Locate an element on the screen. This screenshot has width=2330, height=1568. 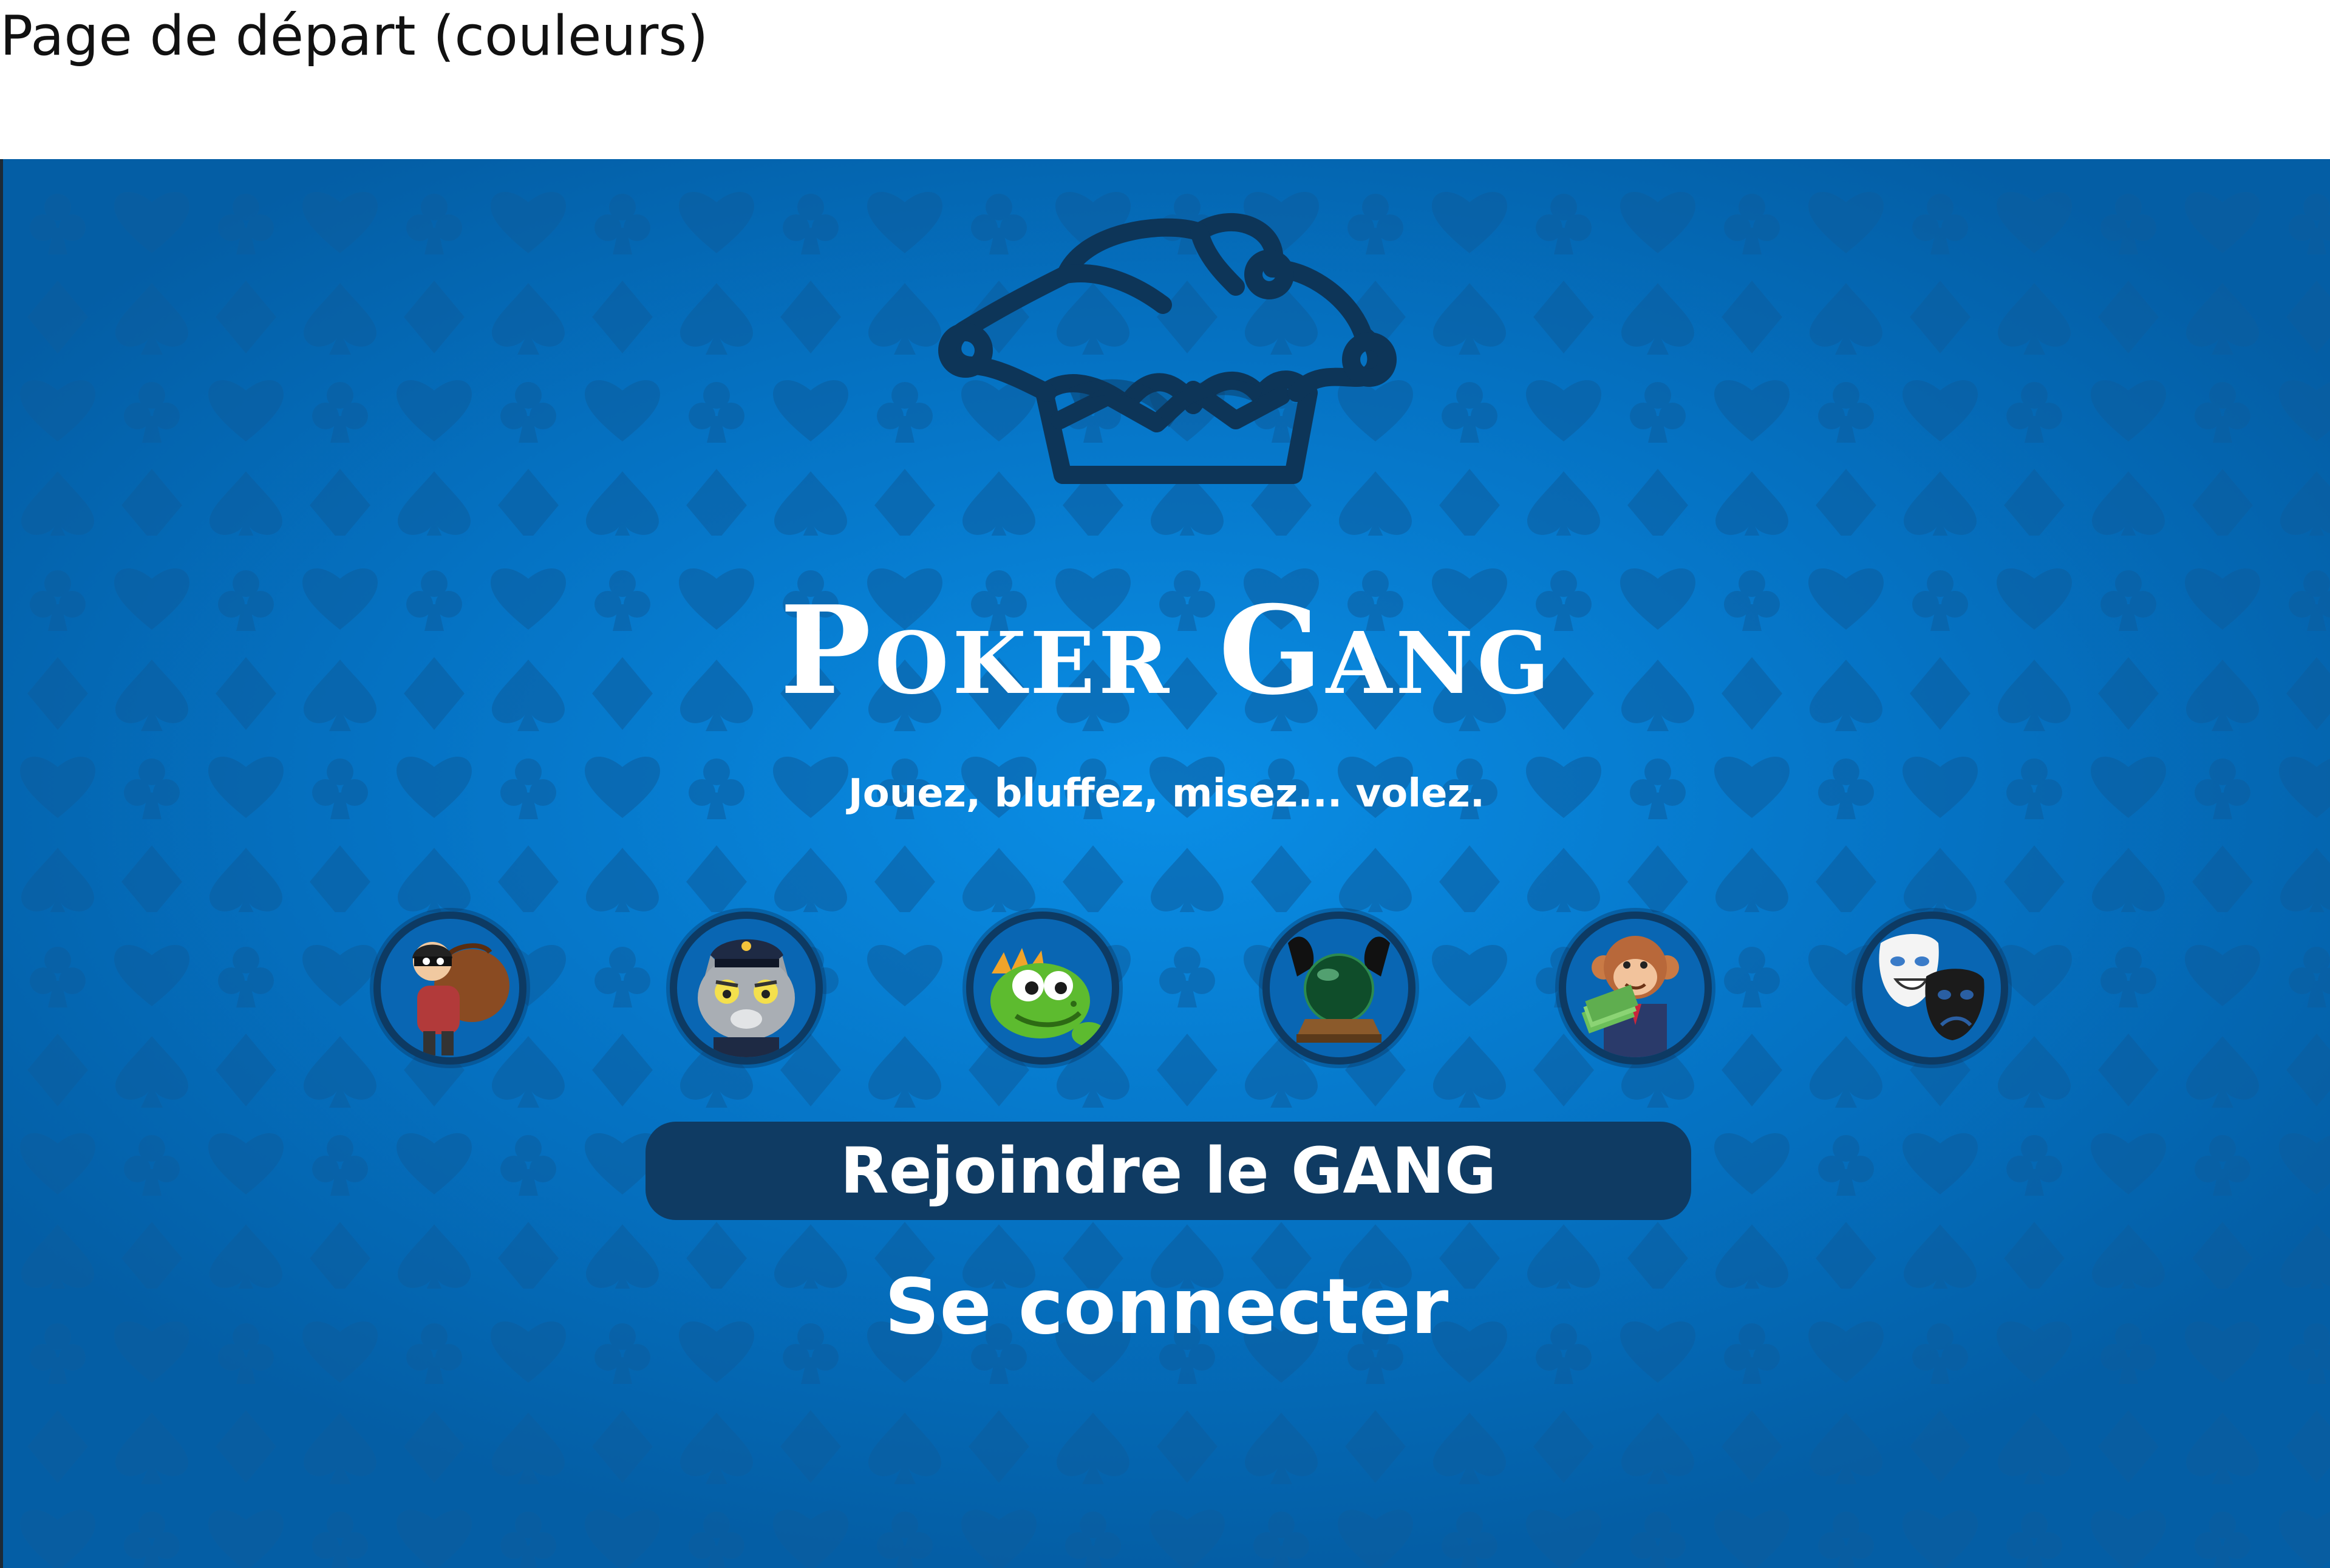
app-title: Poker Gang is located at coordinates (1166, 650).